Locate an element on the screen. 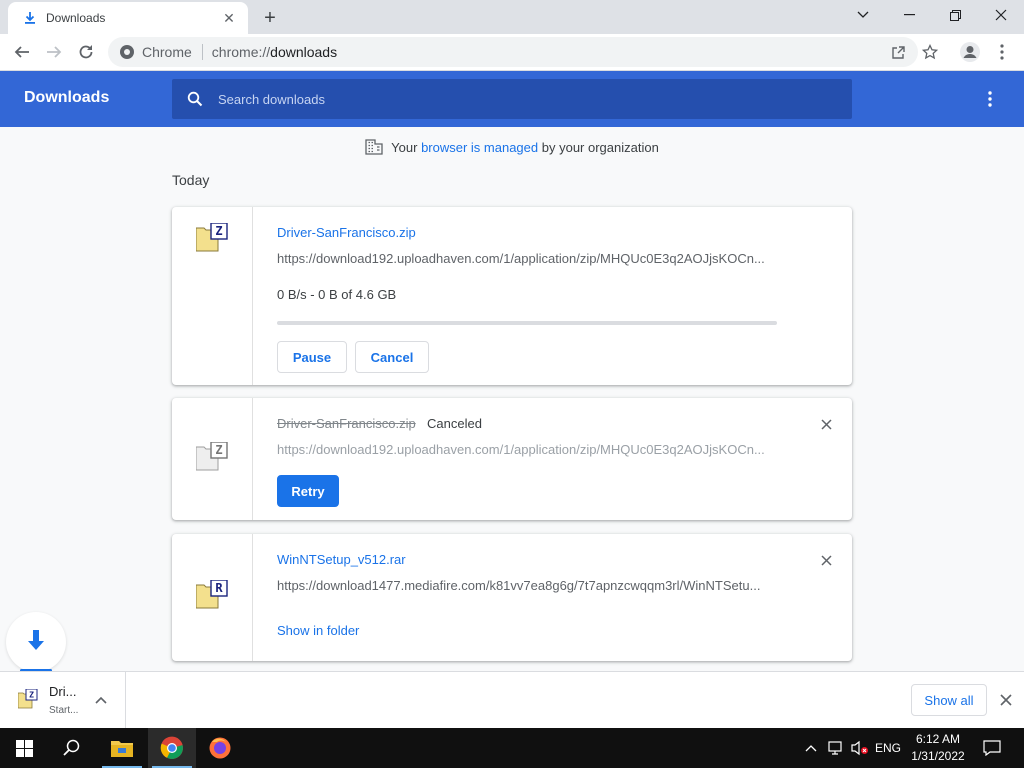 The image size is (1024, 768). svg-text: R is located at coordinates (219, 588).